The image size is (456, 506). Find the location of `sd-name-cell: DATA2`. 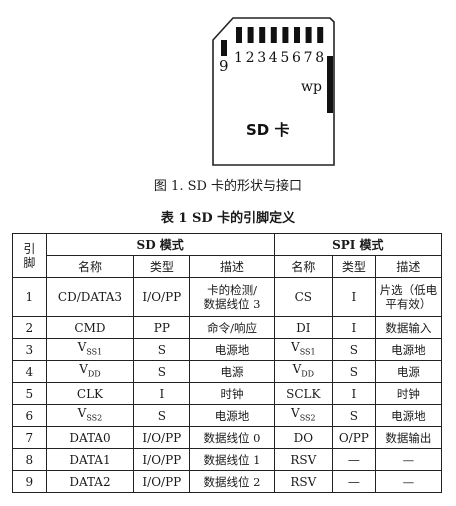

sd-name-cell: DATA2 is located at coordinates (90, 481).